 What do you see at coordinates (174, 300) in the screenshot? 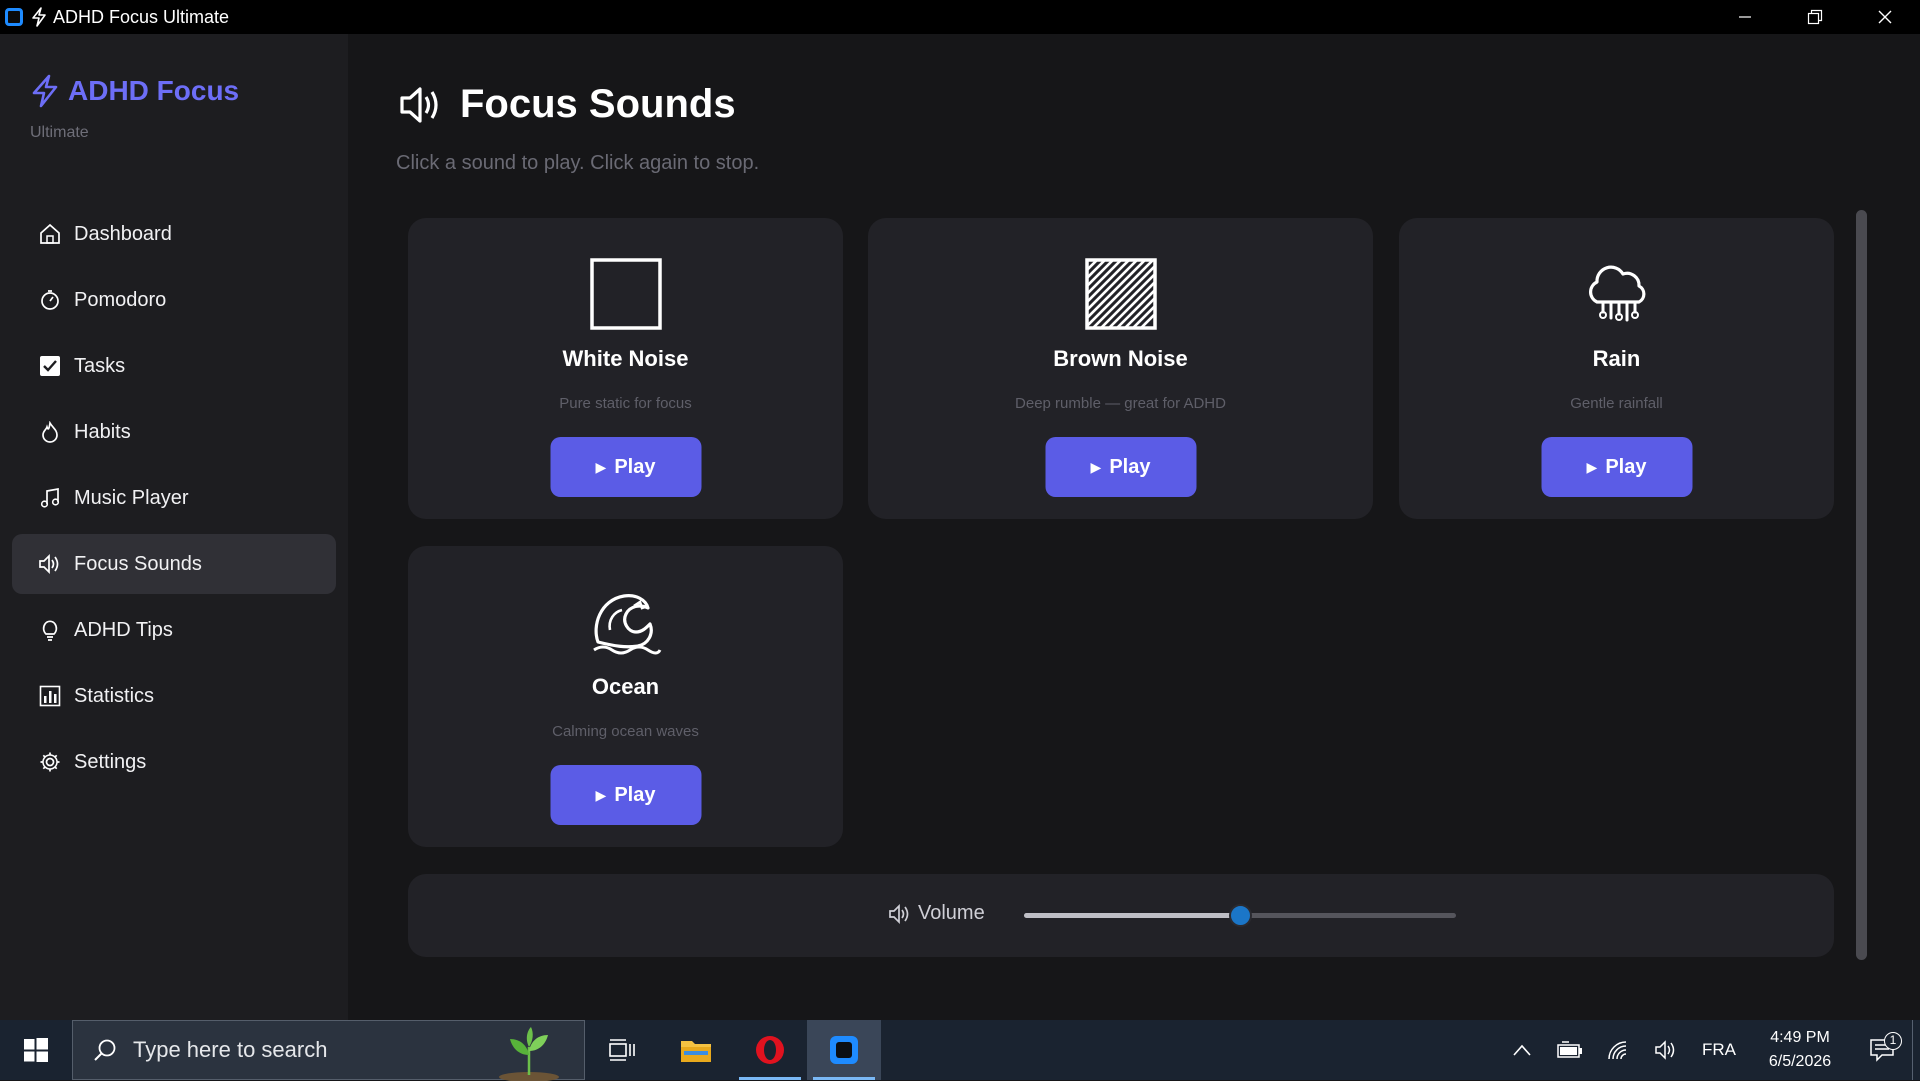
I see `sidebar-item-pomodoro: Pomodoro` at bounding box center [174, 300].